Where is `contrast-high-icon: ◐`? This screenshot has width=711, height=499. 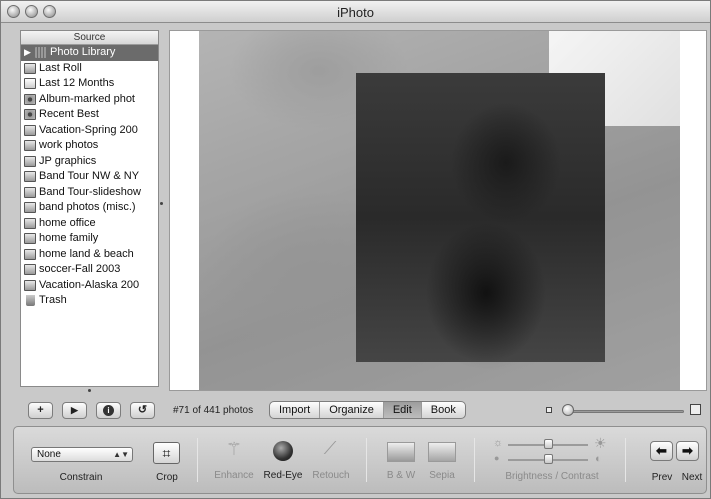
contrast-high-icon: ◐ is located at coordinates (598, 459).